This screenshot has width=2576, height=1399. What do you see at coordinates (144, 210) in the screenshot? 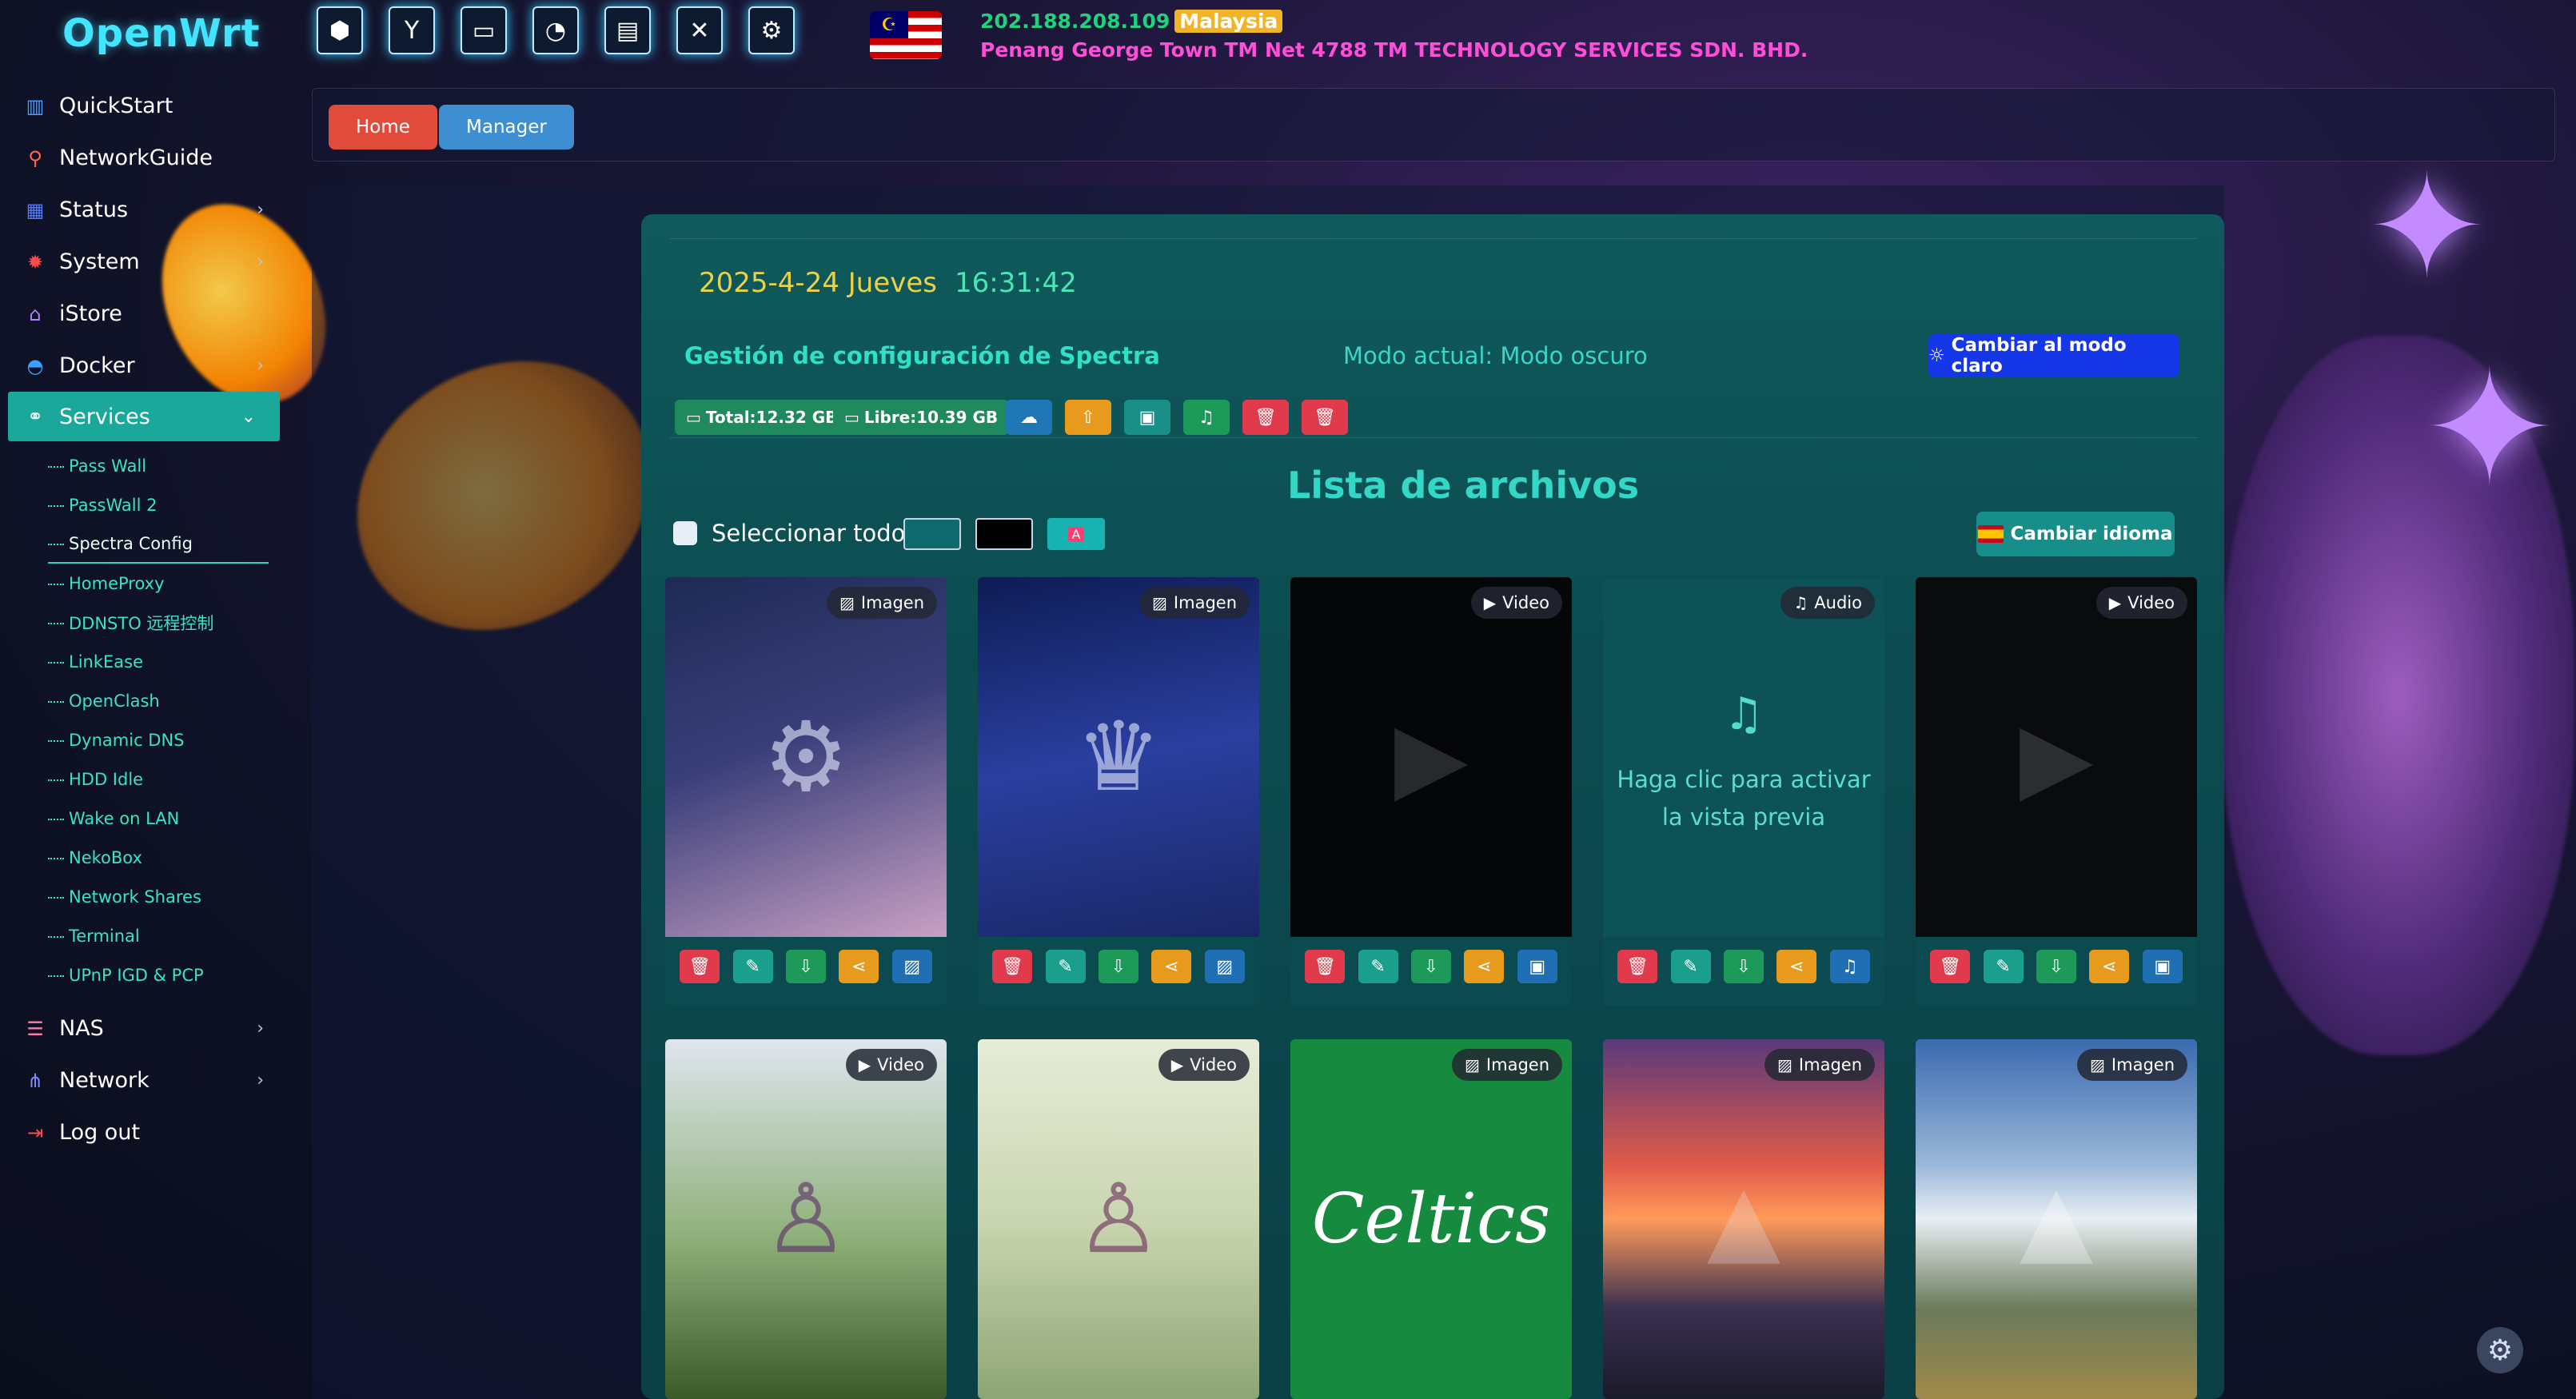
I see `sidebar-item-status: ▦ Status ›` at bounding box center [144, 210].